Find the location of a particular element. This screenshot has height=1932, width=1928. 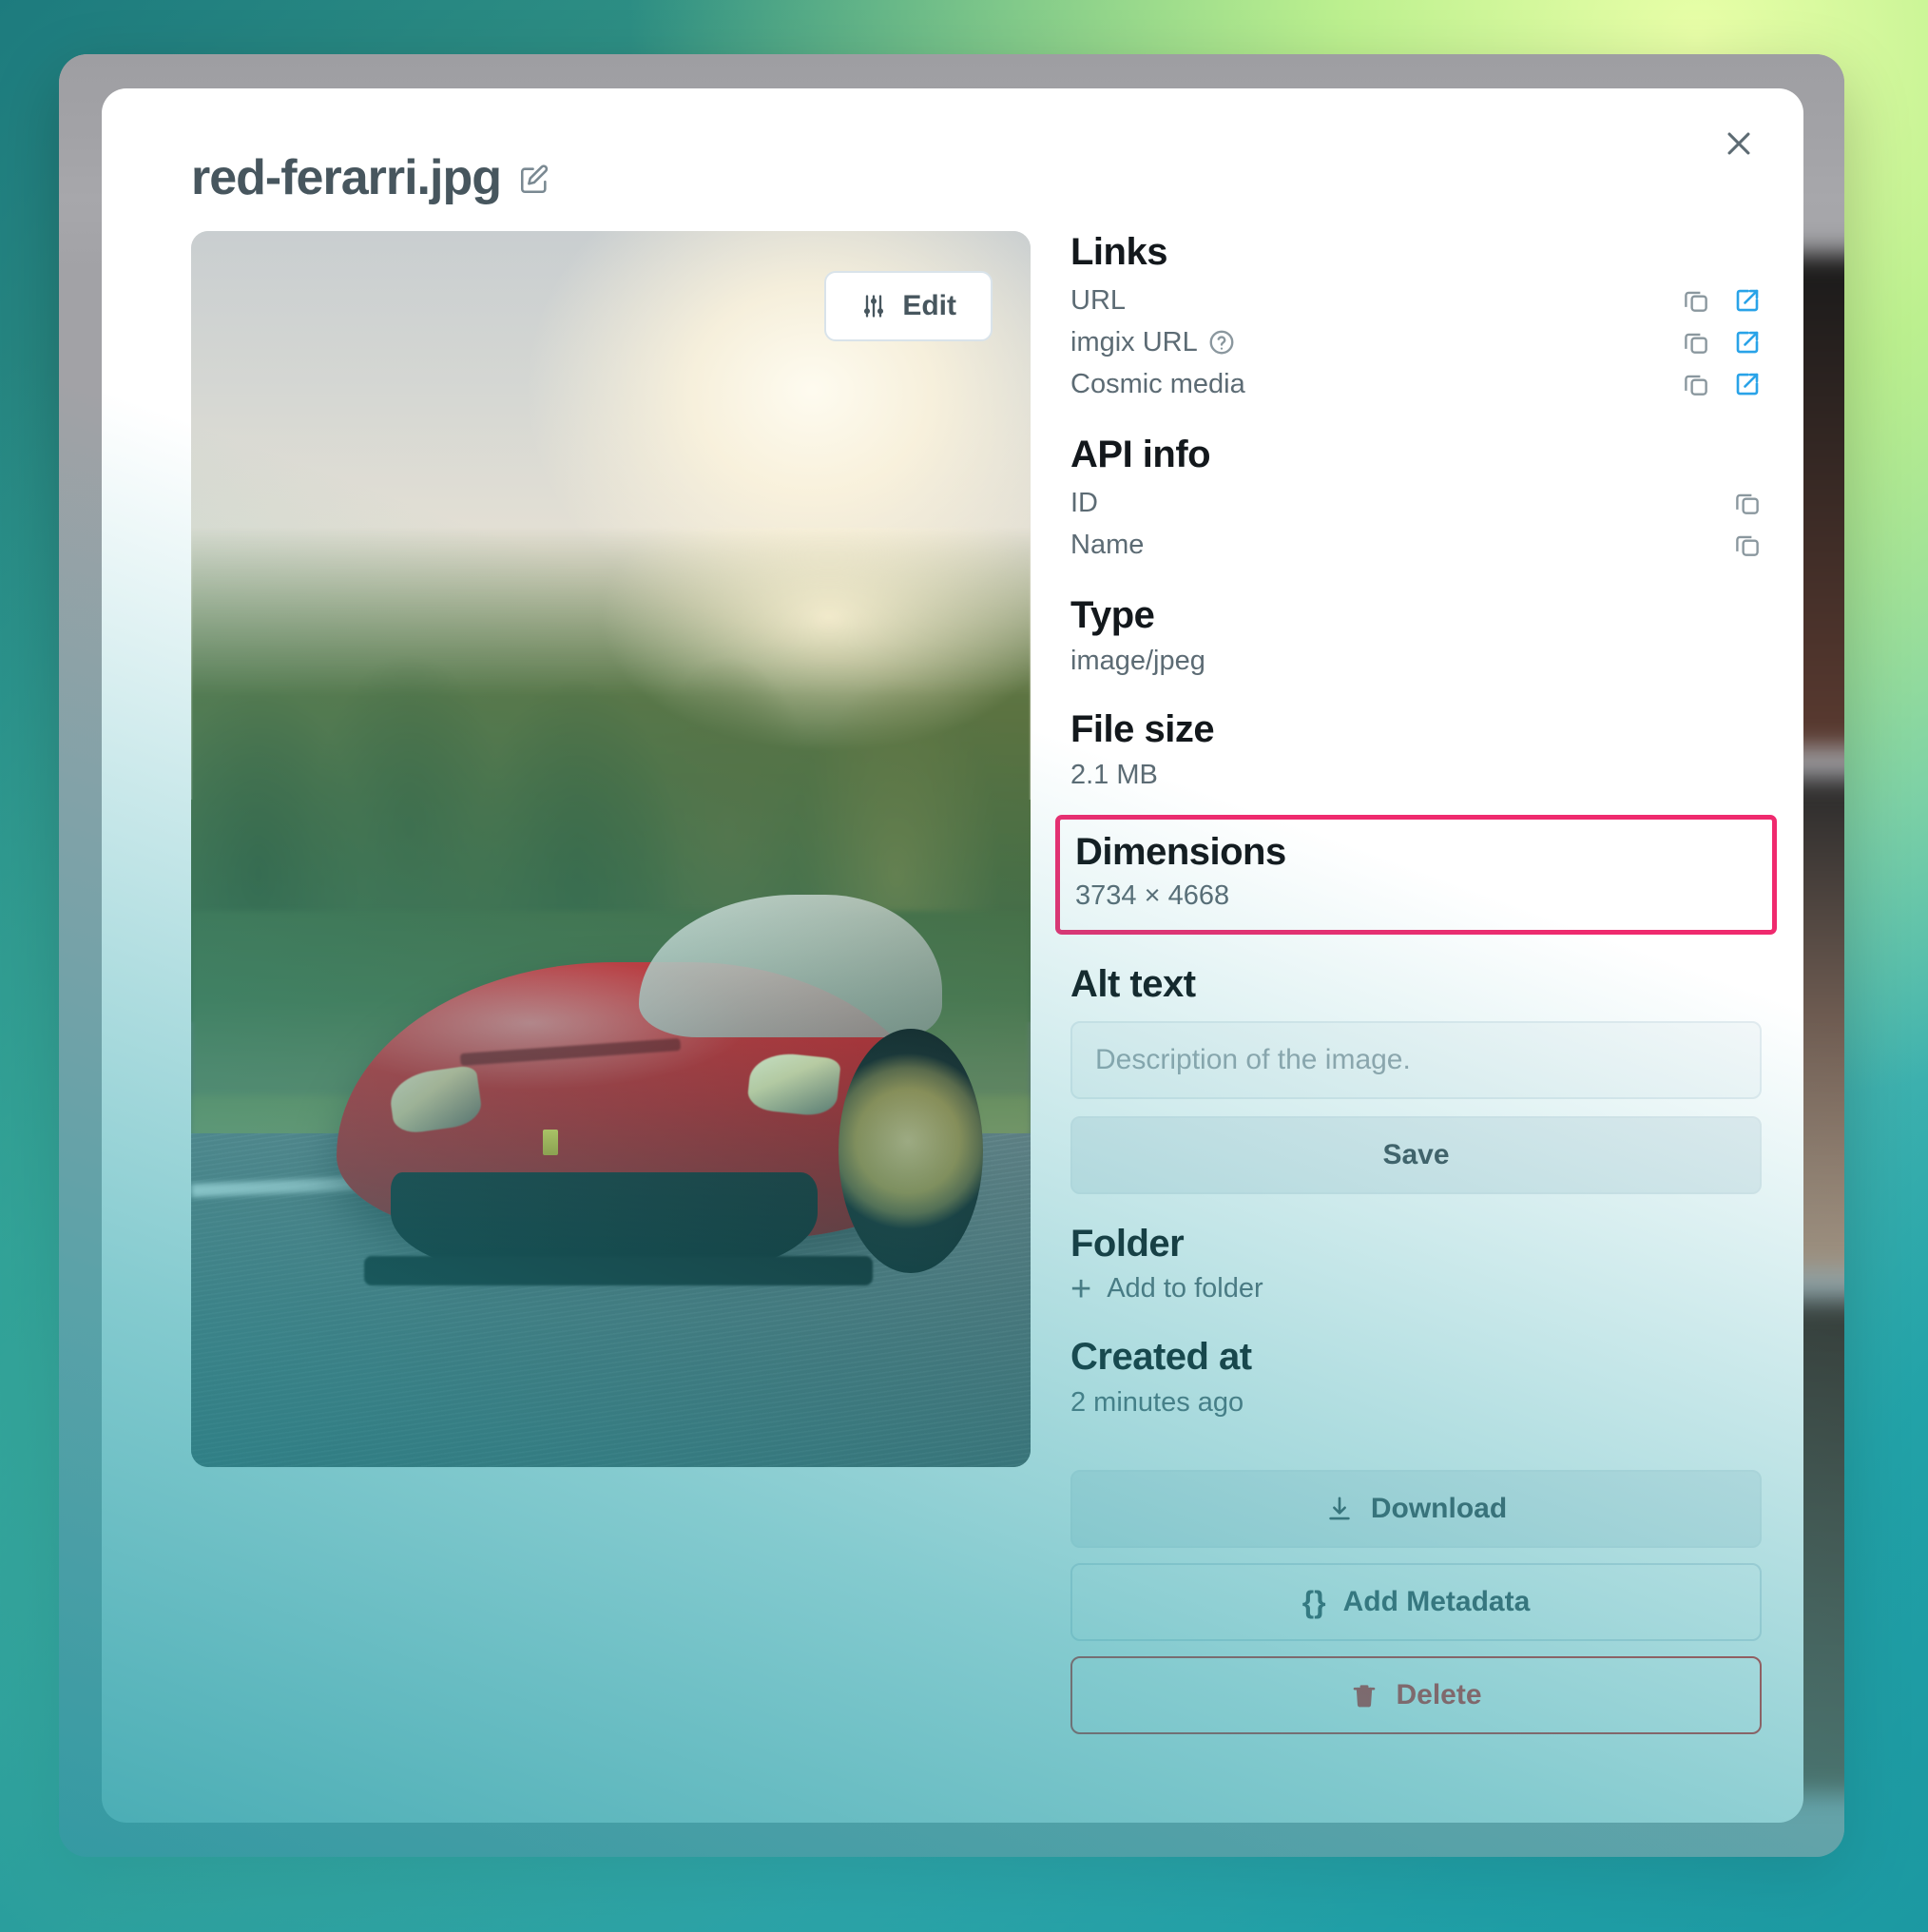

action-buttons: Download {} Add Metadata Delete is located at coordinates (1416, 1602).